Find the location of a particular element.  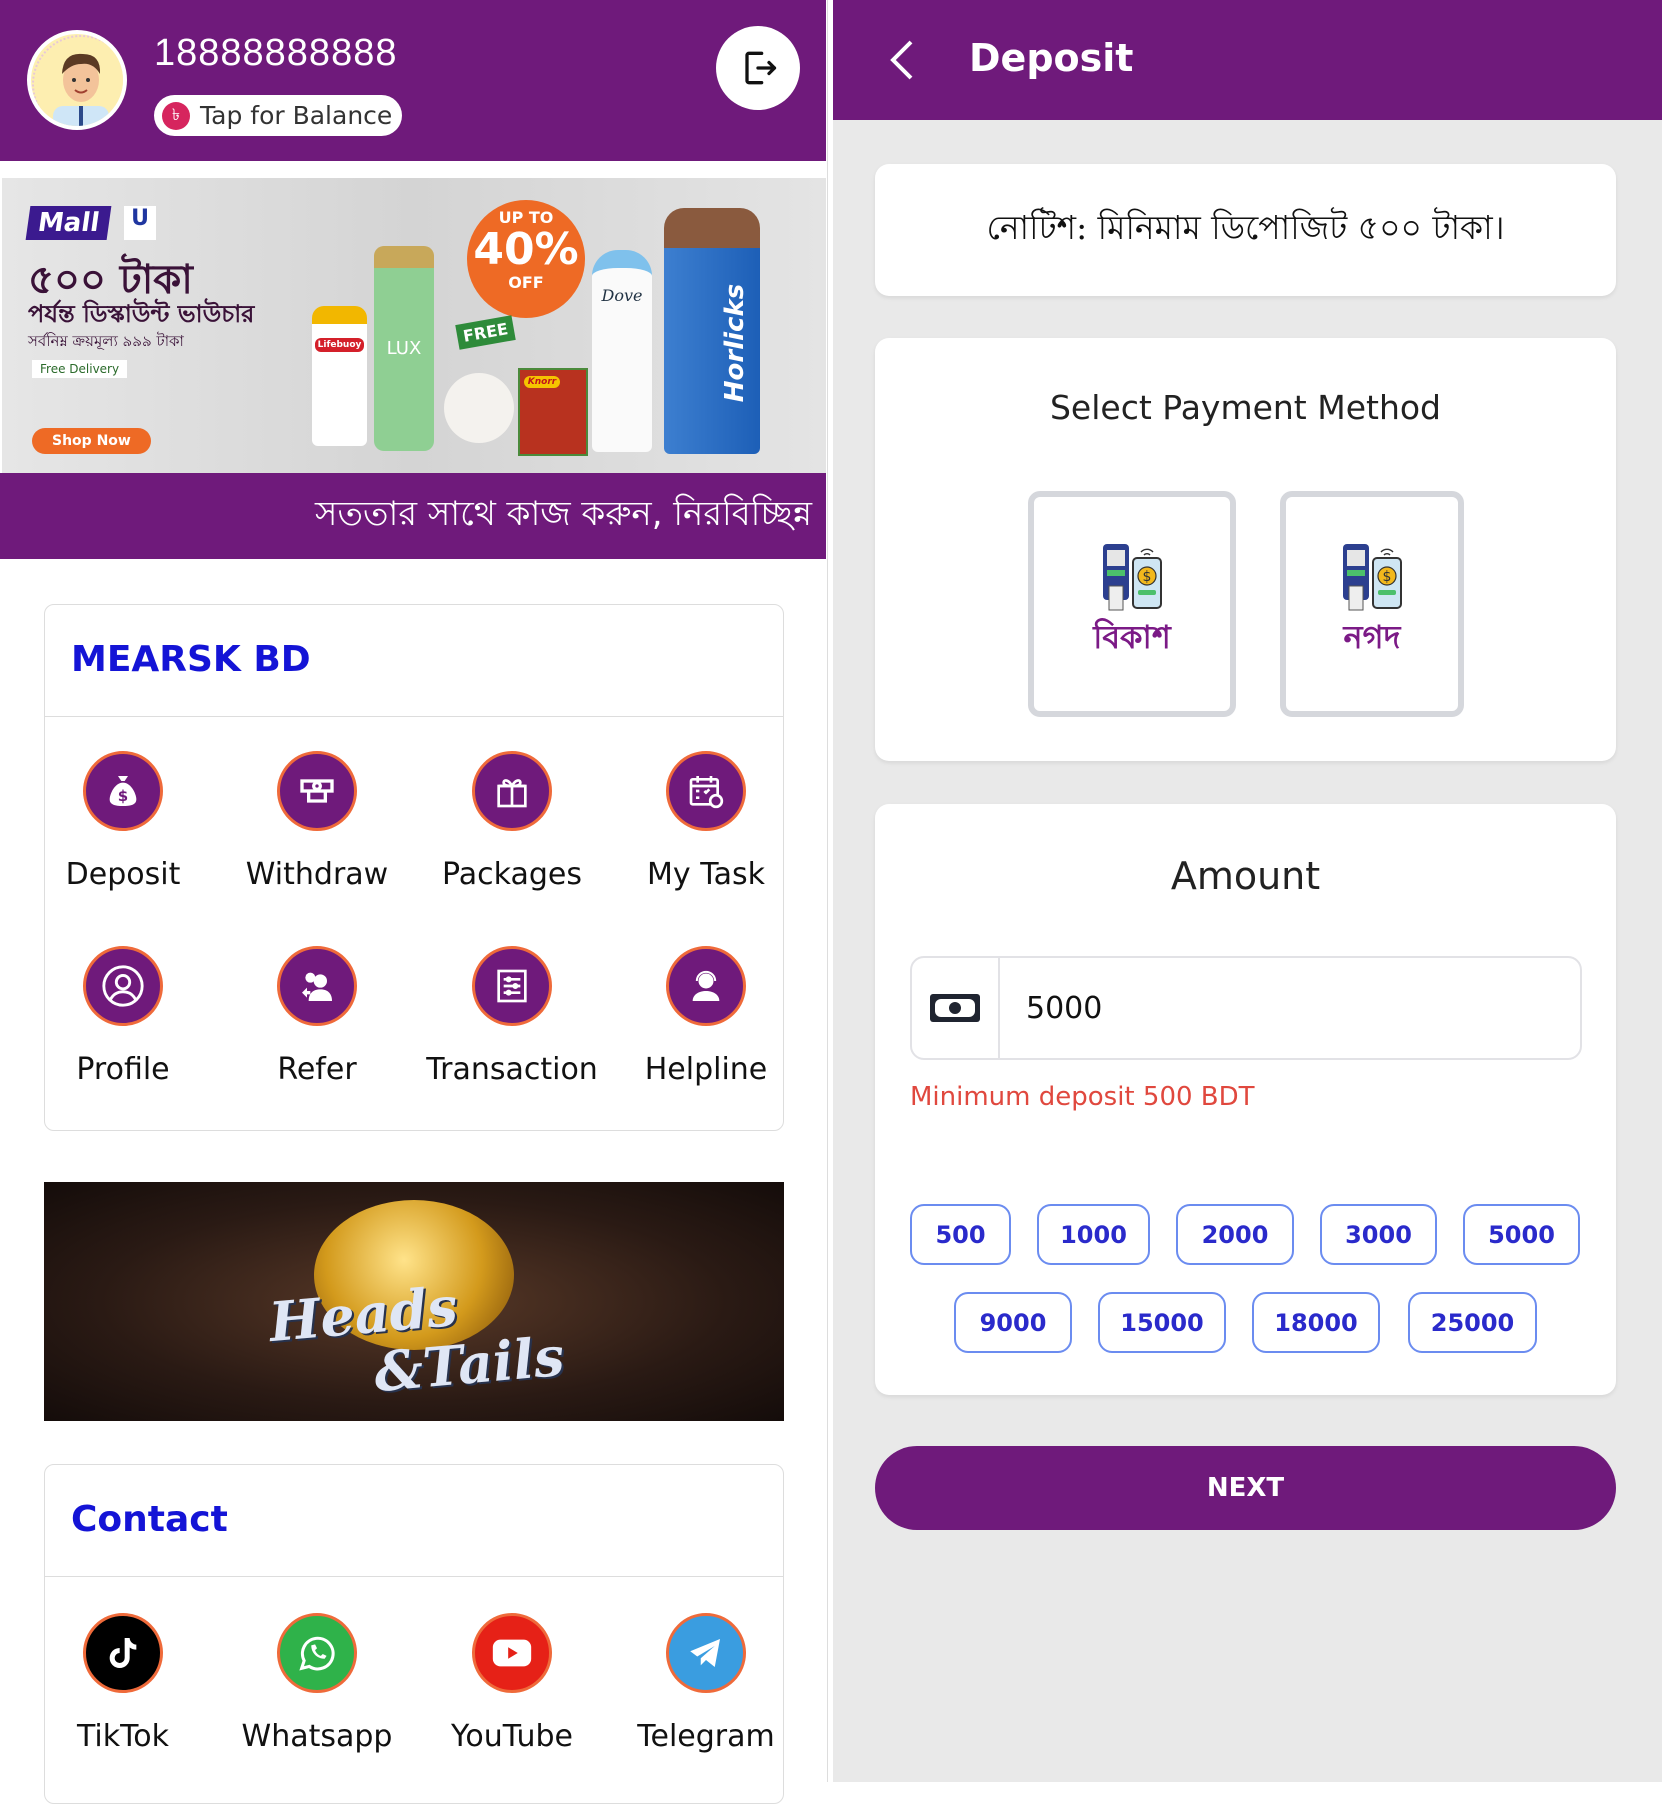

badge-value: 40% is located at coordinates (526, 249).